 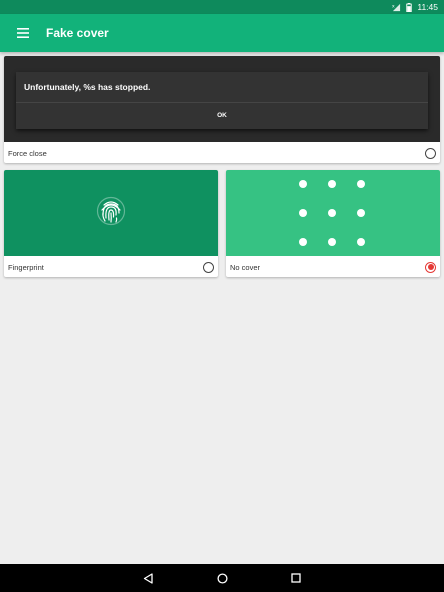 I want to click on card-footer: No cover, so click(x=333, y=267).